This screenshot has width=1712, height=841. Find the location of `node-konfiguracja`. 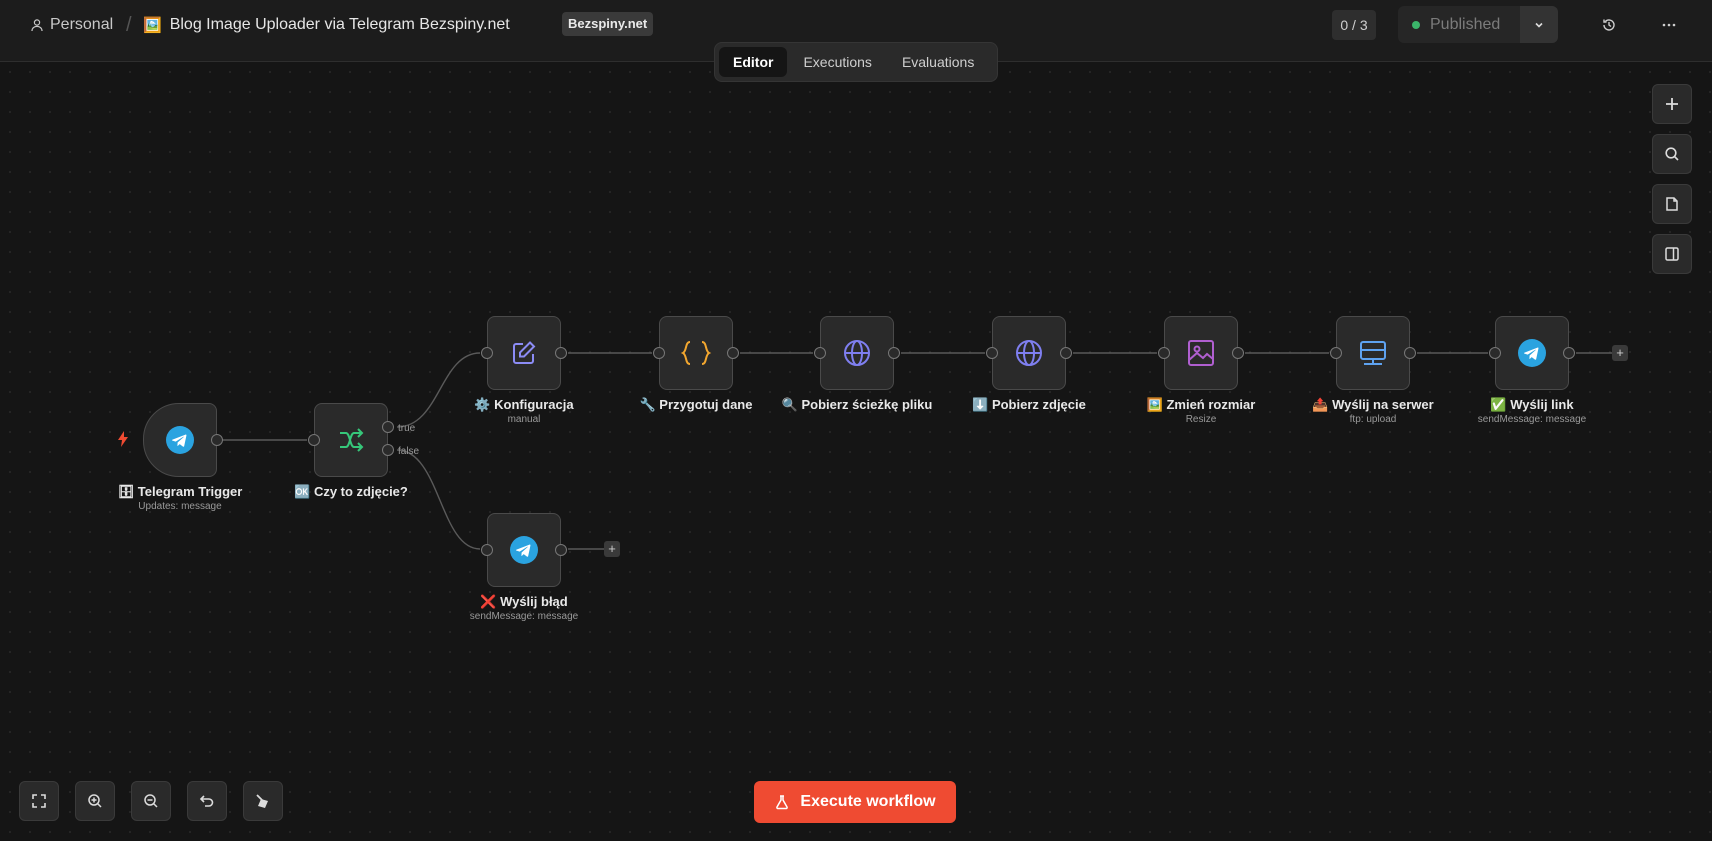

node-konfiguracja is located at coordinates (524, 353).